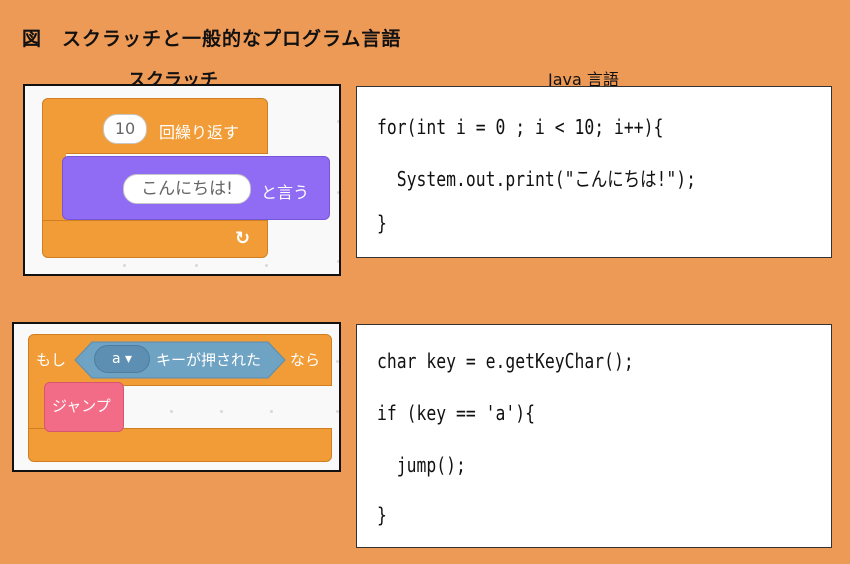 The image size is (850, 564). What do you see at coordinates (125, 129) in the screenshot?
I see `repeat-count-input: 10` at bounding box center [125, 129].